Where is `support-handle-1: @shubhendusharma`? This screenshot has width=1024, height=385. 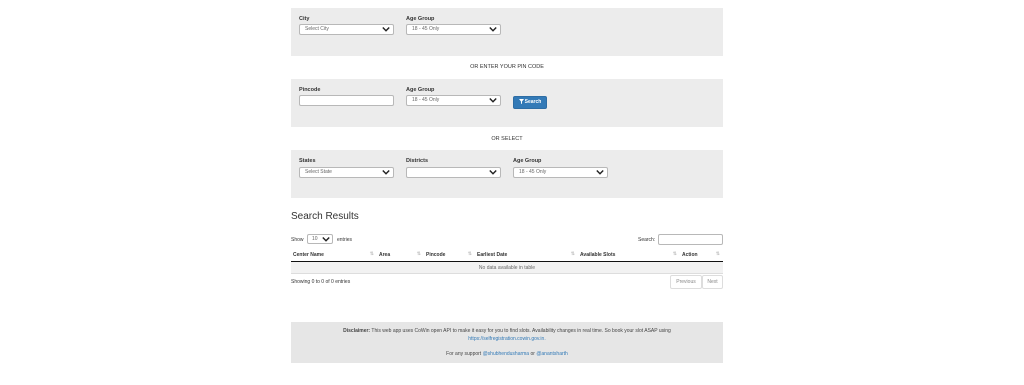 support-handle-1: @shubhendusharma is located at coordinates (506, 354).